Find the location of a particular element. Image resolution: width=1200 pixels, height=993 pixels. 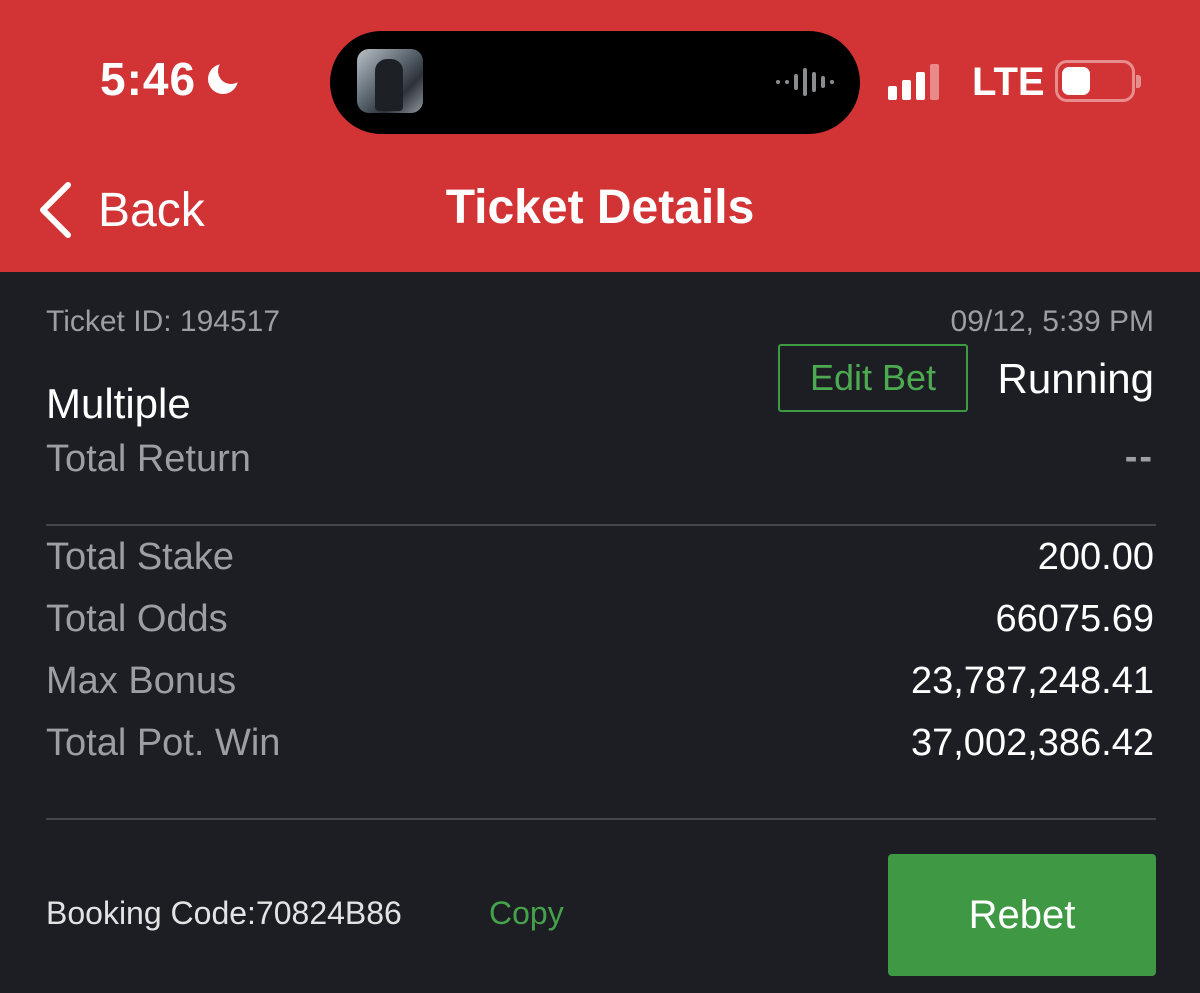

total-stake-label: Total Stake is located at coordinates (140, 557).